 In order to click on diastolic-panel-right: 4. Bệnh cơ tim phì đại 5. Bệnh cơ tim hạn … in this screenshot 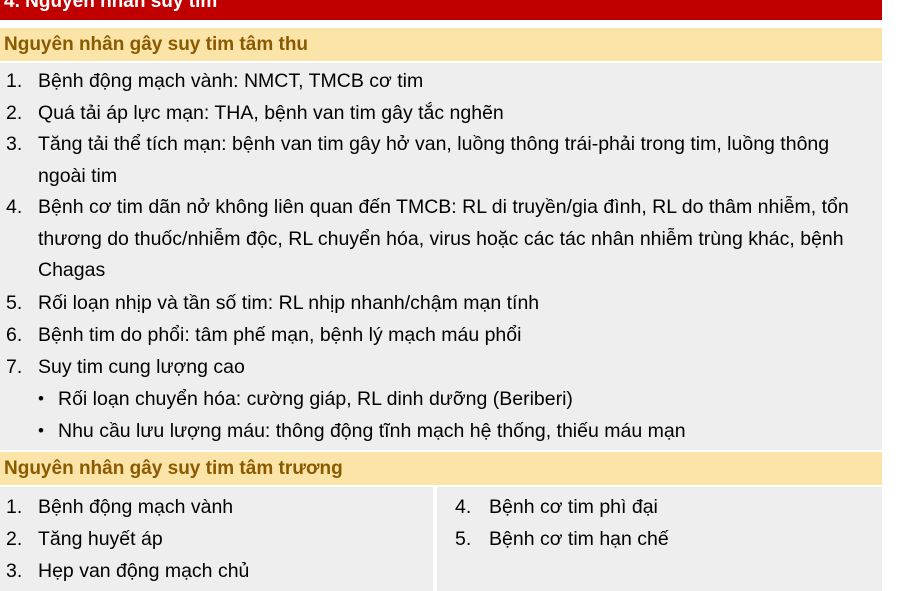, I will do `click(659, 539)`.